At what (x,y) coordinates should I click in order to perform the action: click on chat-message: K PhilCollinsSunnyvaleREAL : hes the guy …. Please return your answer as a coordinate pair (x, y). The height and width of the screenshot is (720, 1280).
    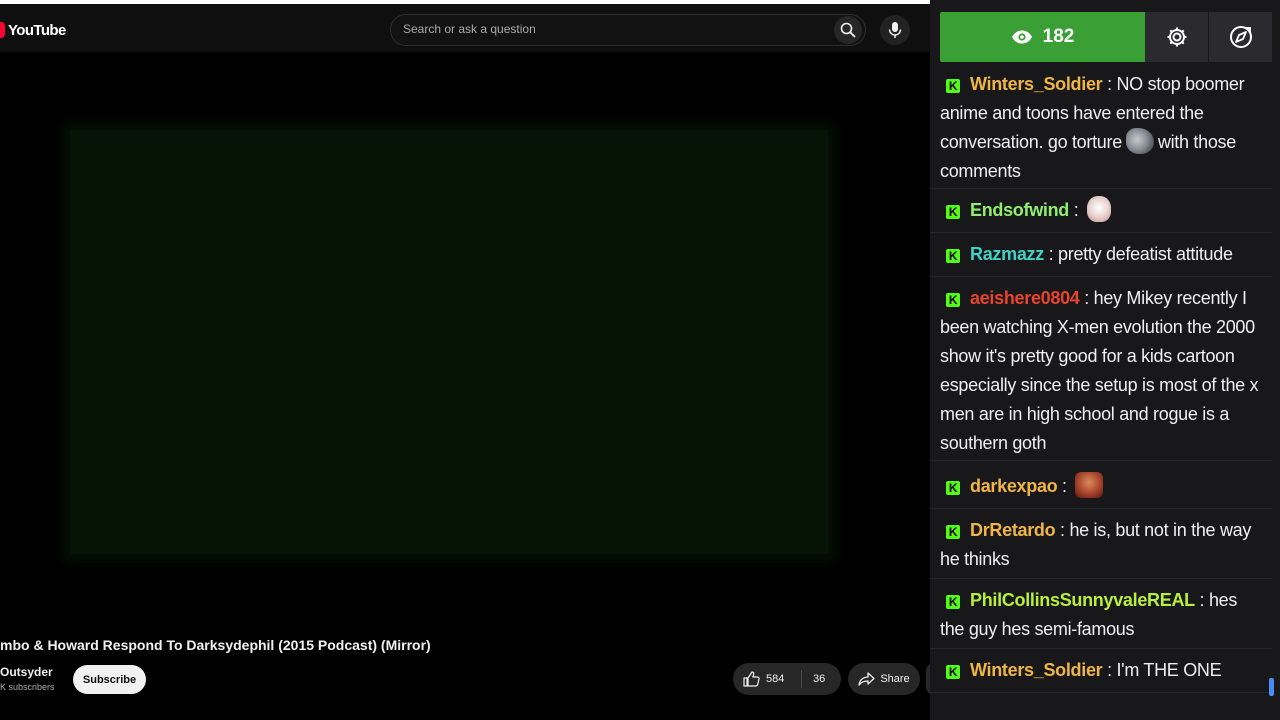
    Looking at the image, I should click on (1101, 614).